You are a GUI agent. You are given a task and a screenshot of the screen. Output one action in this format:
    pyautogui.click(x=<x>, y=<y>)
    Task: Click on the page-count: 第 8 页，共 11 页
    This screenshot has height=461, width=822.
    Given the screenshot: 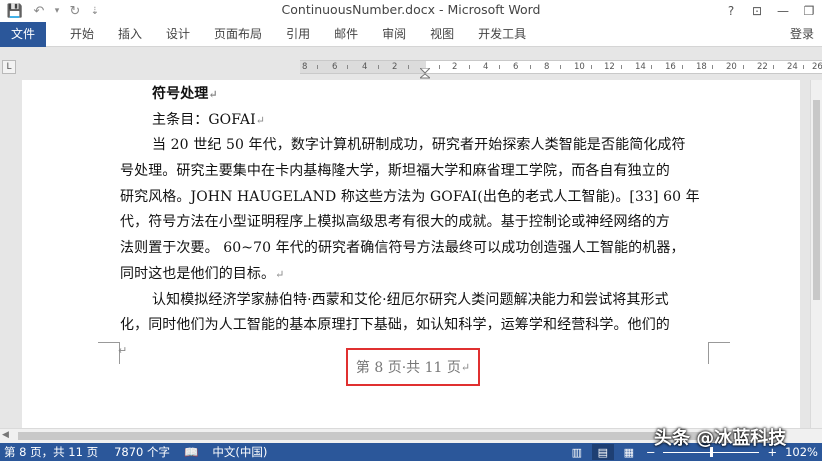 What is the action you would take?
    pyautogui.click(x=54, y=452)
    